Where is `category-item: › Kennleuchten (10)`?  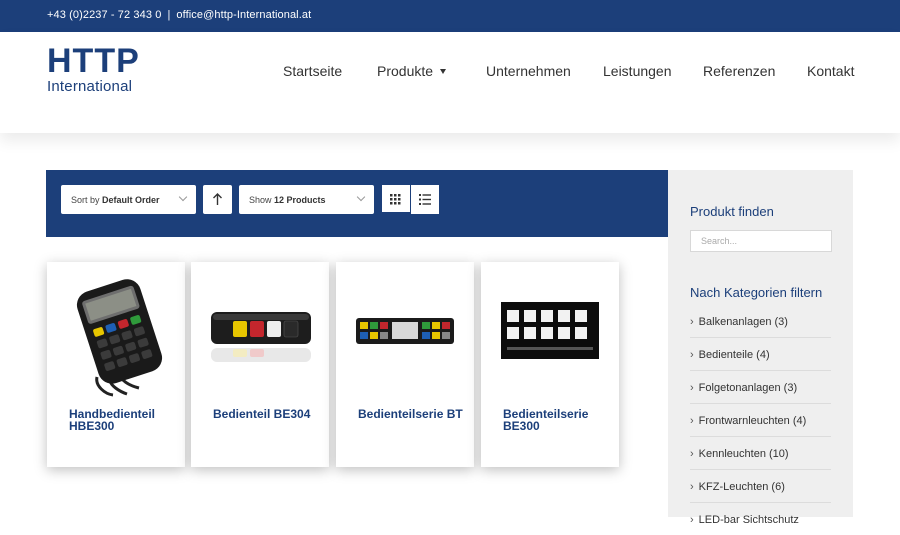 category-item: › Kennleuchten (10) is located at coordinates (760, 453).